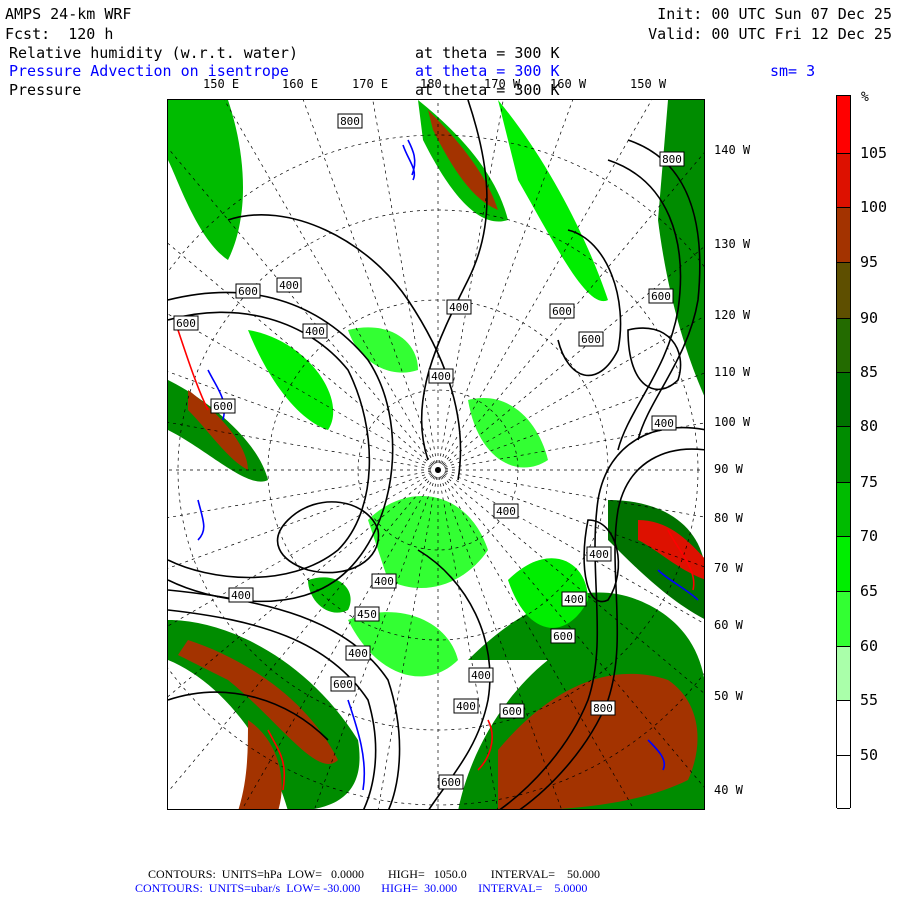  What do you see at coordinates (865, 97) in the screenshot?
I see `colorbar-unit: %` at bounding box center [865, 97].